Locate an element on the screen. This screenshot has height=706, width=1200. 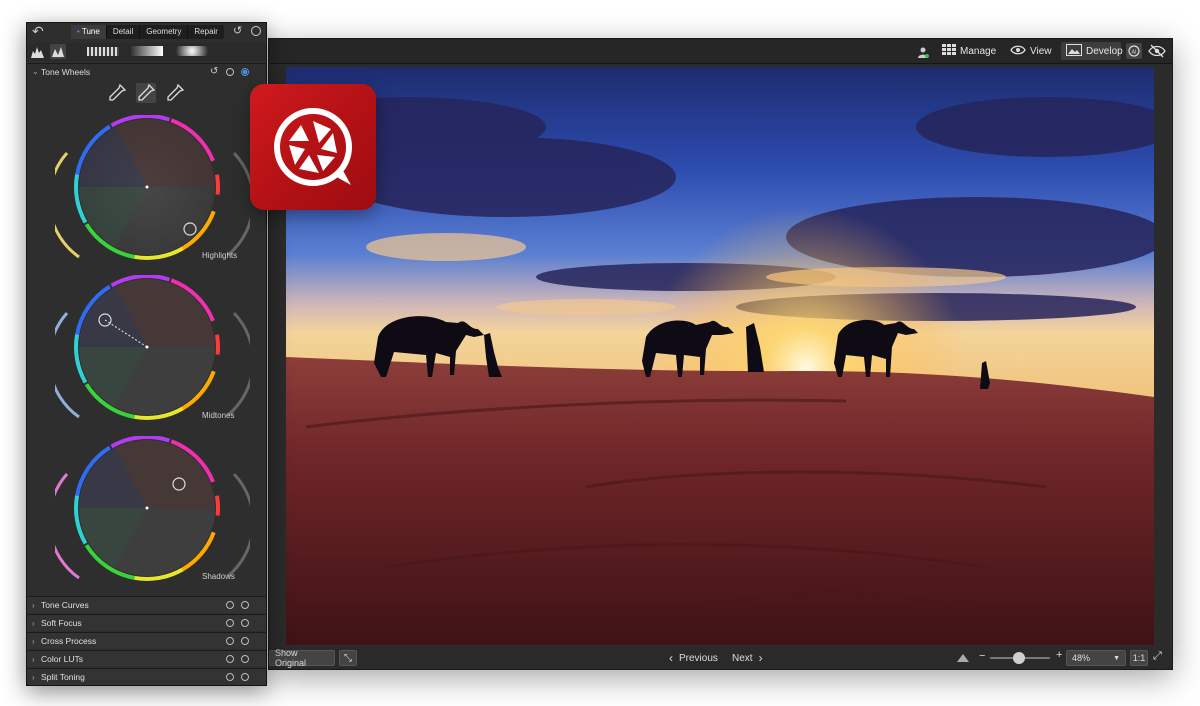
eyedropper-black-icon is located at coordinates (117, 93).